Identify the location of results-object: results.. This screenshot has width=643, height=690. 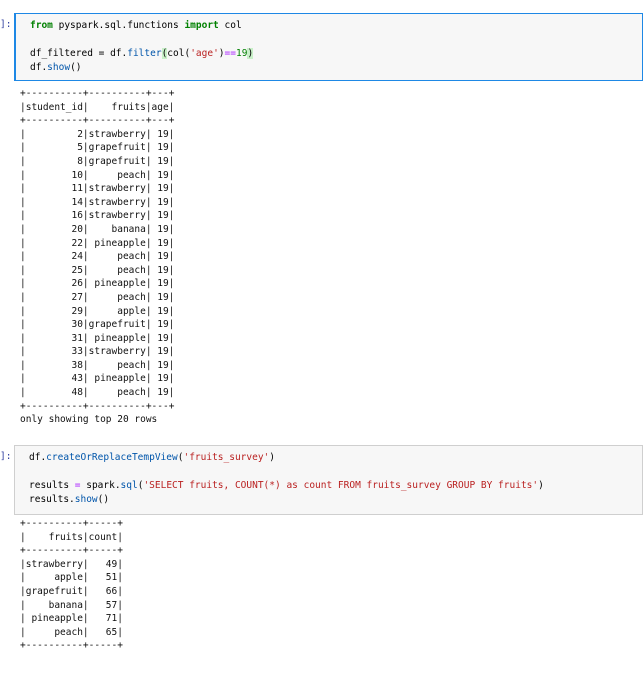
(52, 499).